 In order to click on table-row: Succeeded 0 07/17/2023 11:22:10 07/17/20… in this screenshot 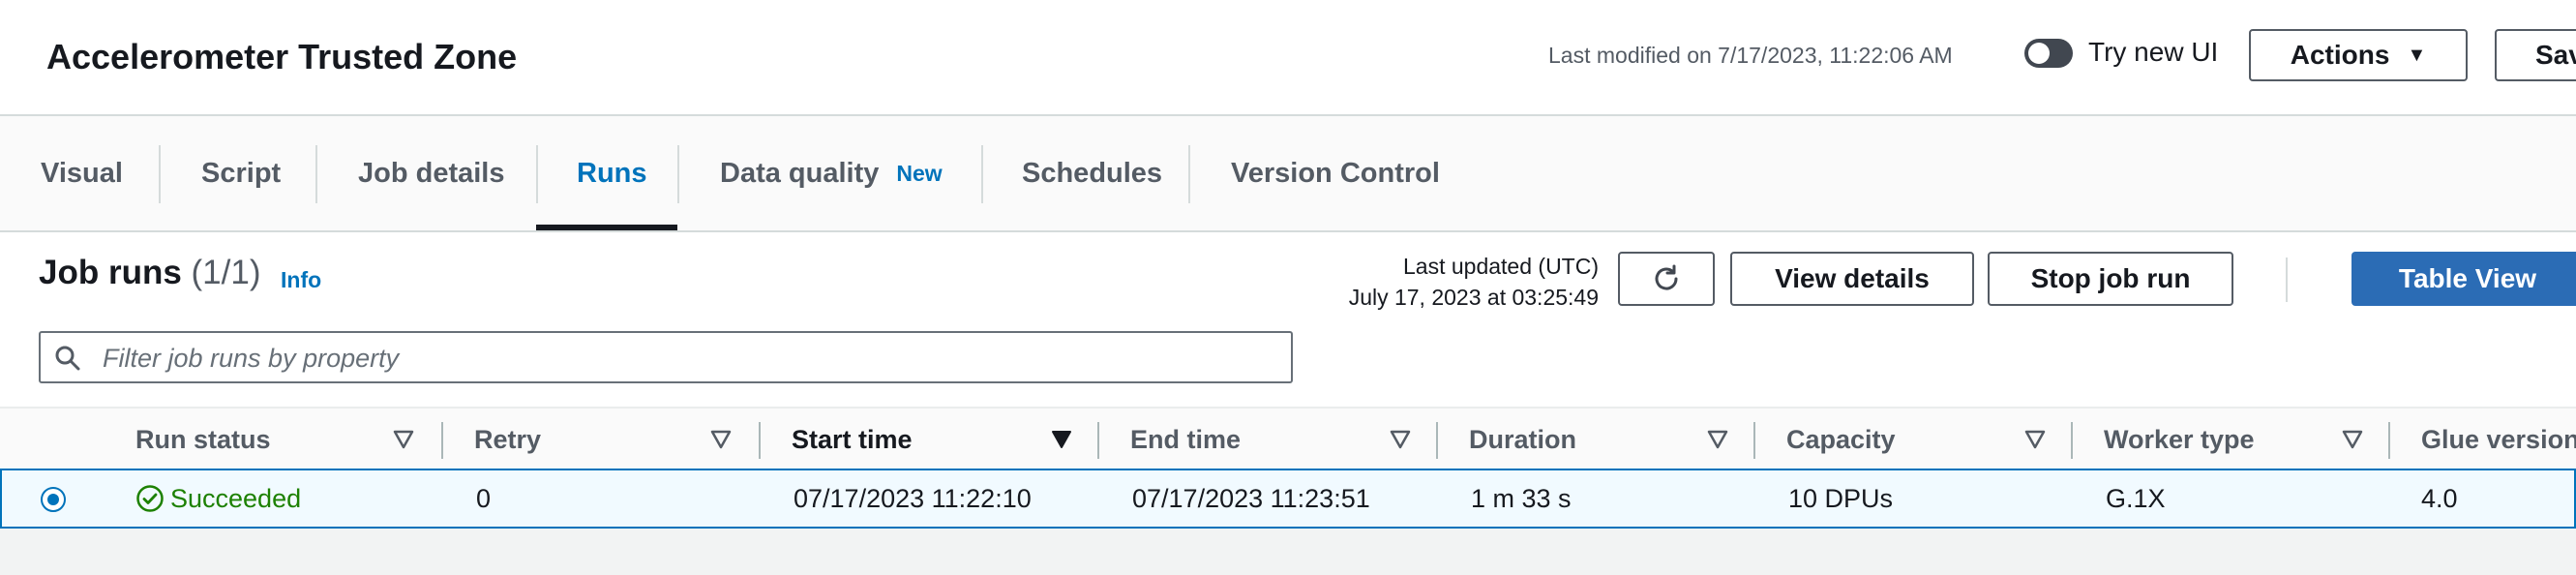, I will do `click(1288, 499)`.